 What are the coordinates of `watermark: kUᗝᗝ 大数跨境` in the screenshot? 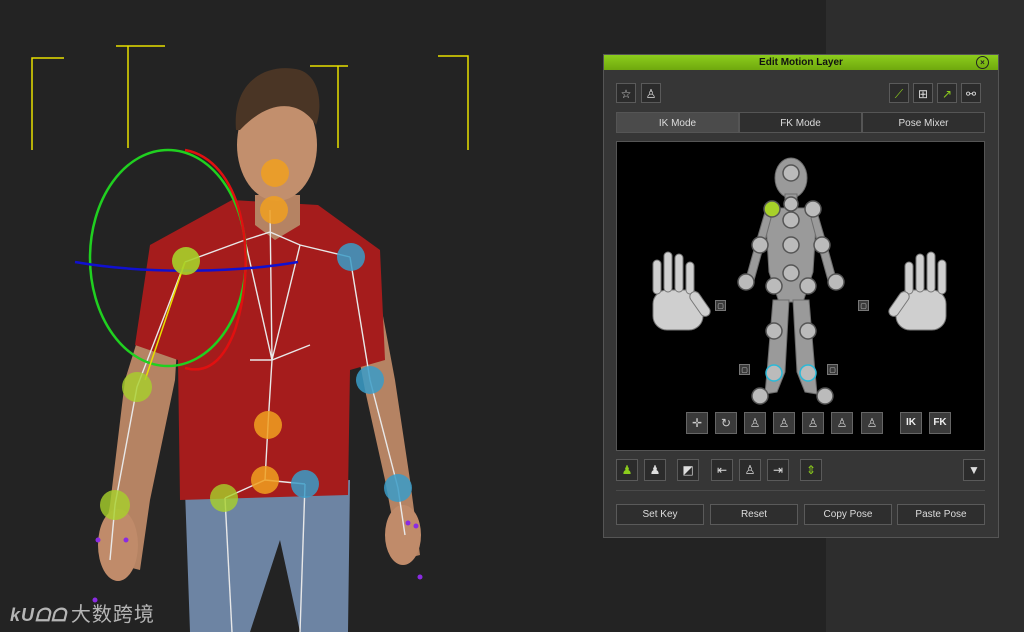 It's located at (82, 612).